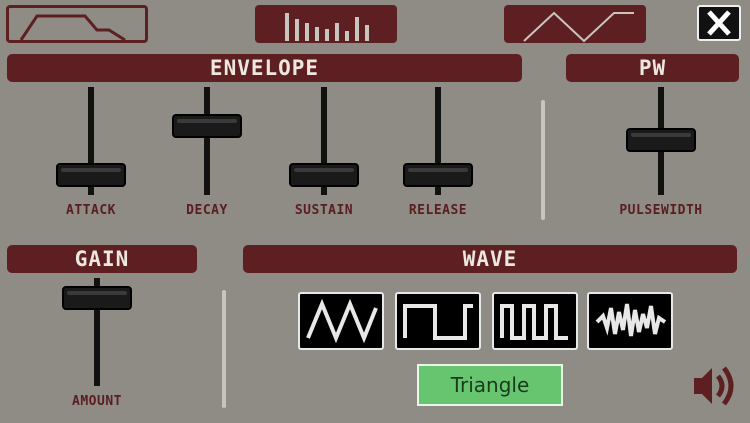 The width and height of the screenshot is (750, 423). I want to click on sustain-slider, so click(324, 141).